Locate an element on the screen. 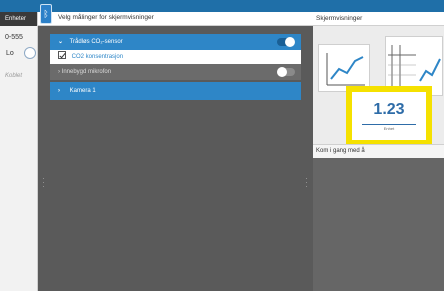 The height and width of the screenshot is (291, 444). displays-header: Skjermvisninger is located at coordinates (378, 19).